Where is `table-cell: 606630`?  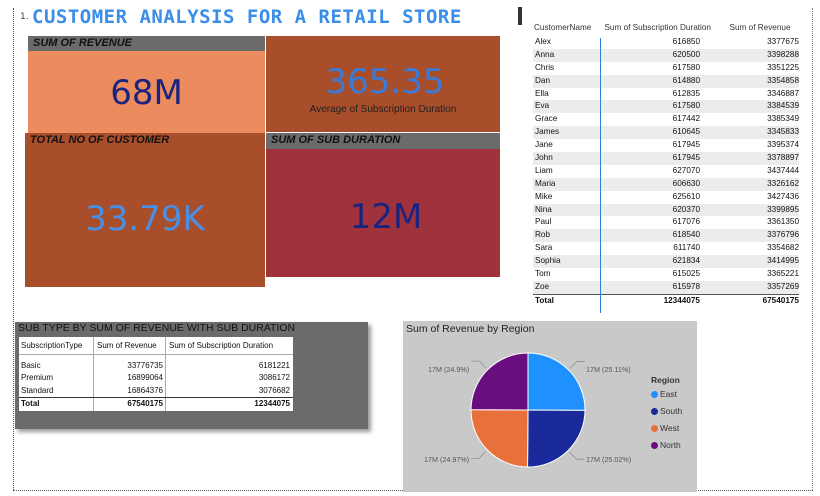
table-cell: 606630 is located at coordinates (686, 183).